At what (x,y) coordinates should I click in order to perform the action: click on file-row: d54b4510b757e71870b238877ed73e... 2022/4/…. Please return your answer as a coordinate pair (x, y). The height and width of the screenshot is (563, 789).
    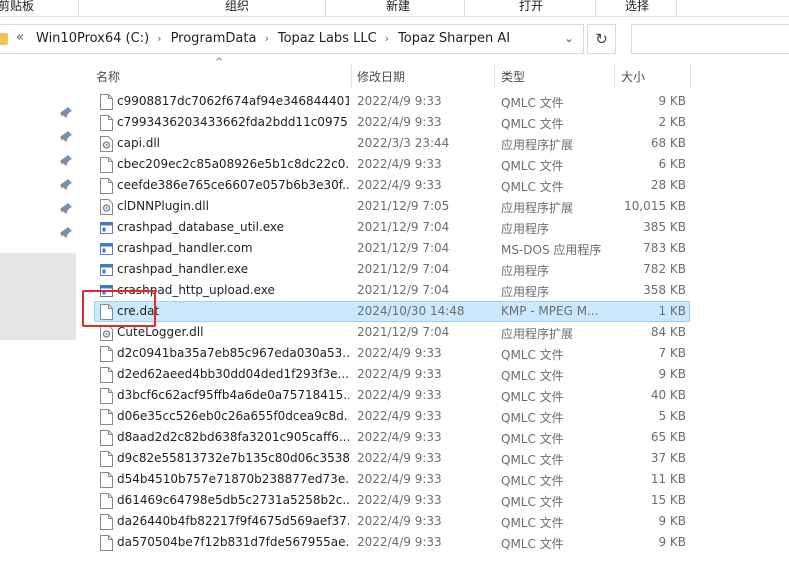
    Looking at the image, I should click on (392, 479).